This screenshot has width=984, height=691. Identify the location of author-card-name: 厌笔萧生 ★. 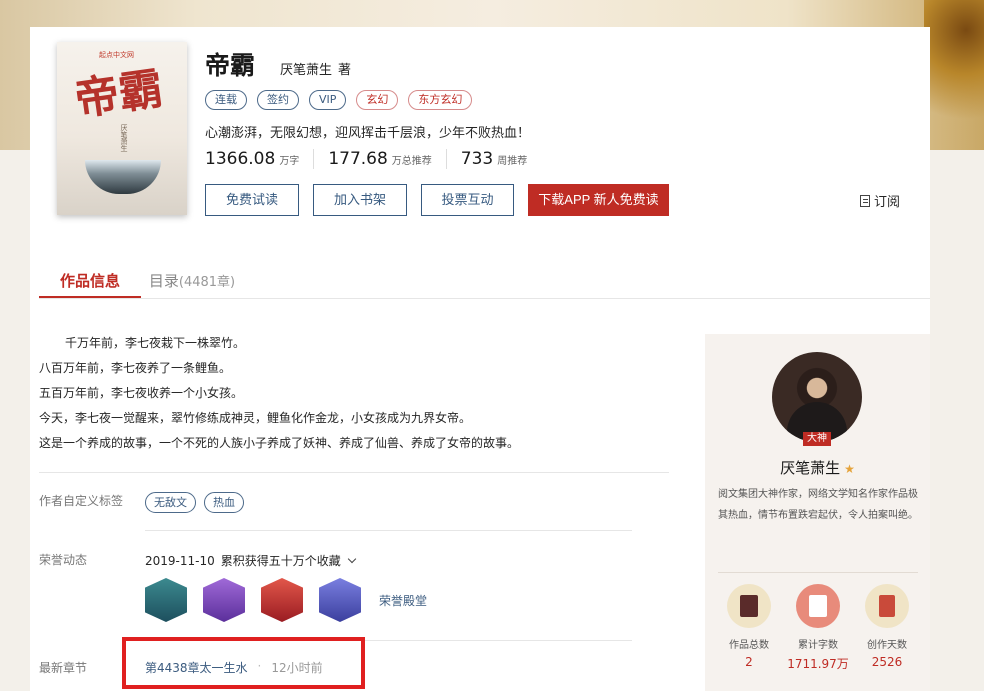
(817, 467).